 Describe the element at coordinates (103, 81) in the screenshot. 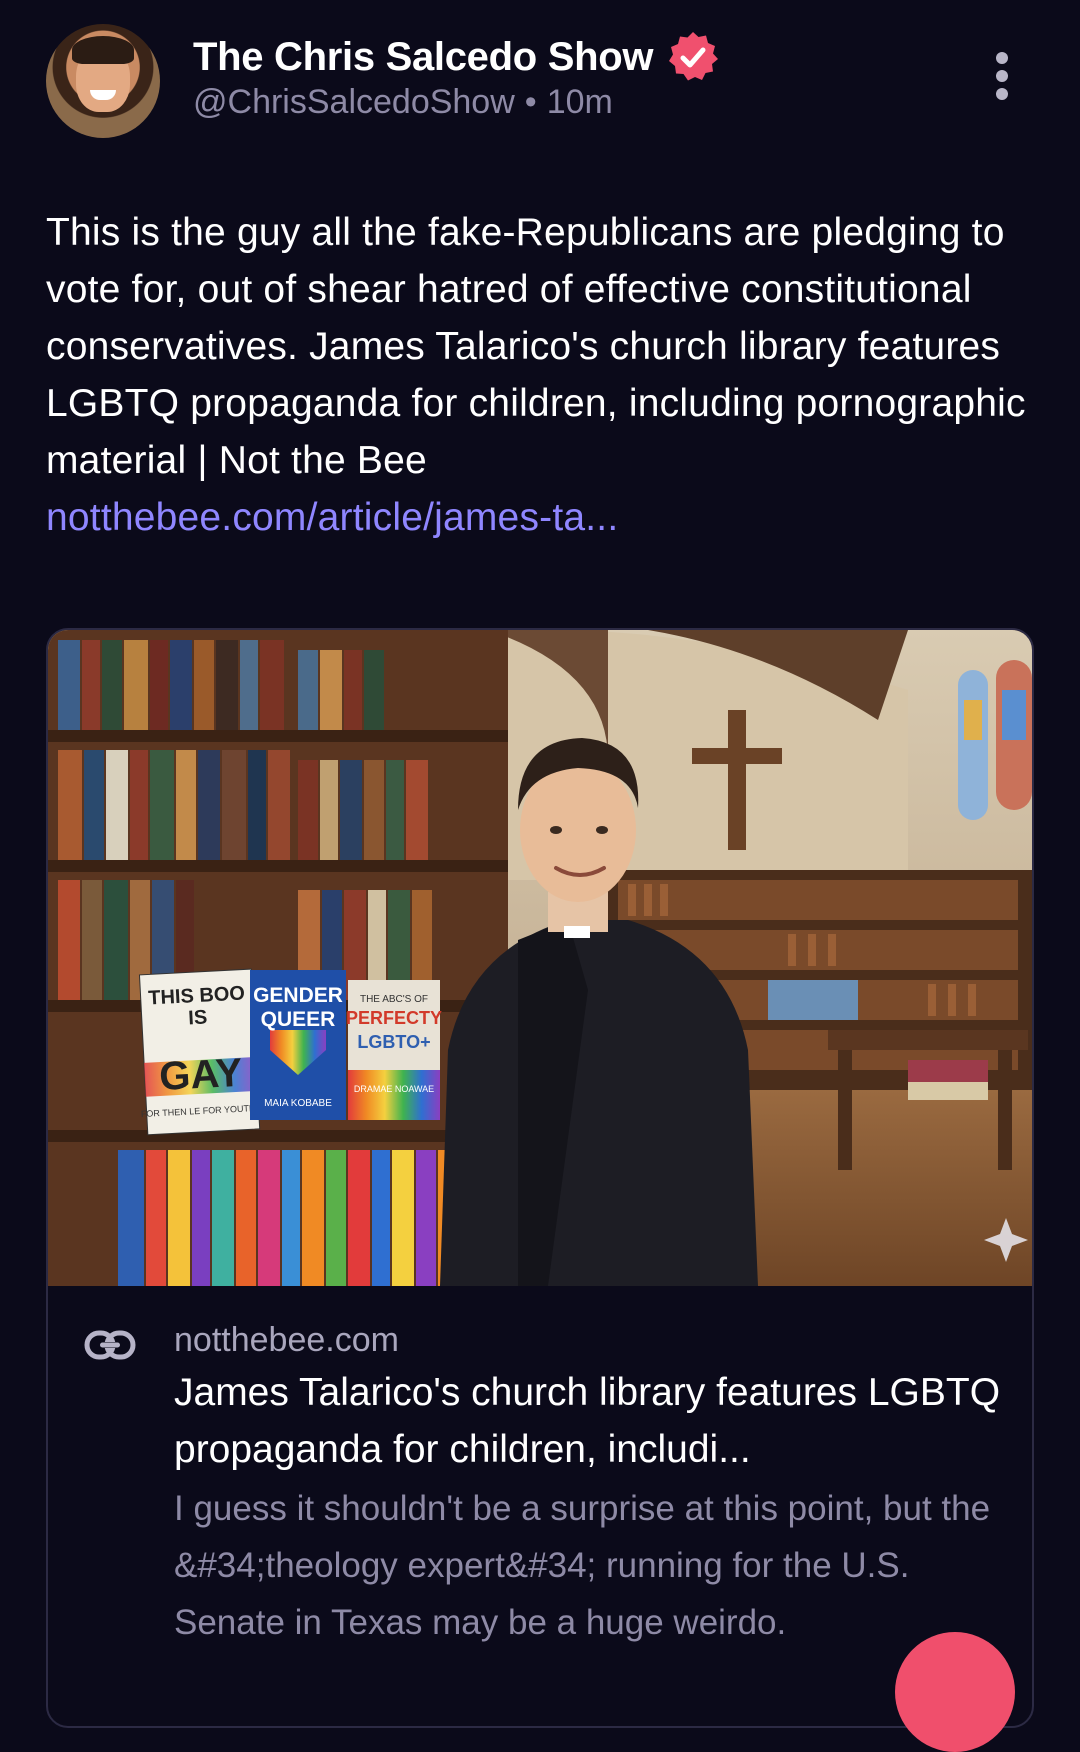

I see `avatar` at that location.